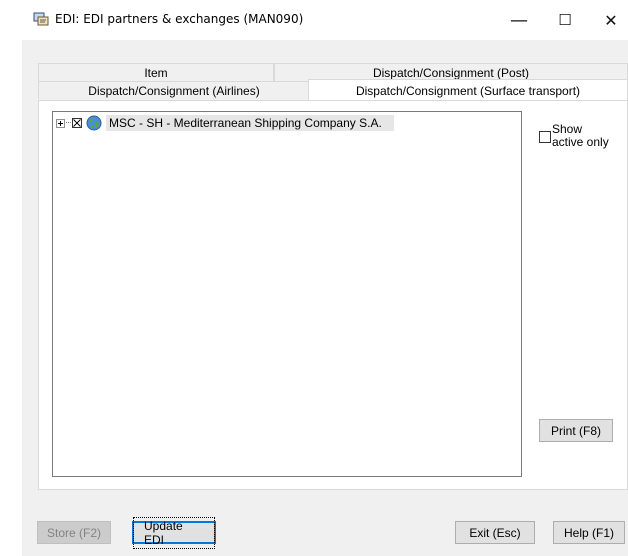  I want to click on maximize-button: ☐, so click(565, 20).